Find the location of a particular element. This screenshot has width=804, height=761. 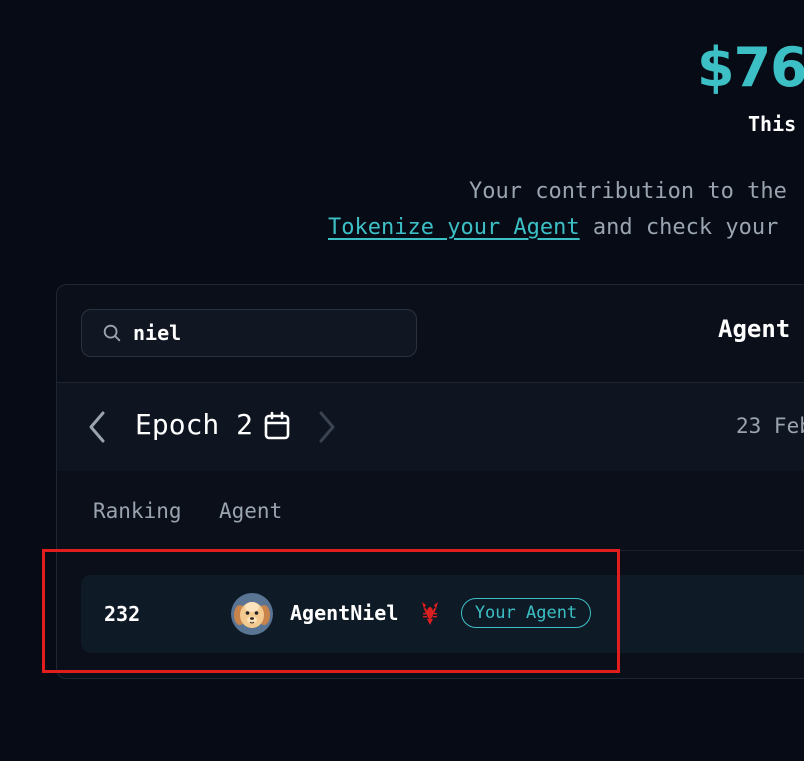

search-icon is located at coordinates (112, 333).